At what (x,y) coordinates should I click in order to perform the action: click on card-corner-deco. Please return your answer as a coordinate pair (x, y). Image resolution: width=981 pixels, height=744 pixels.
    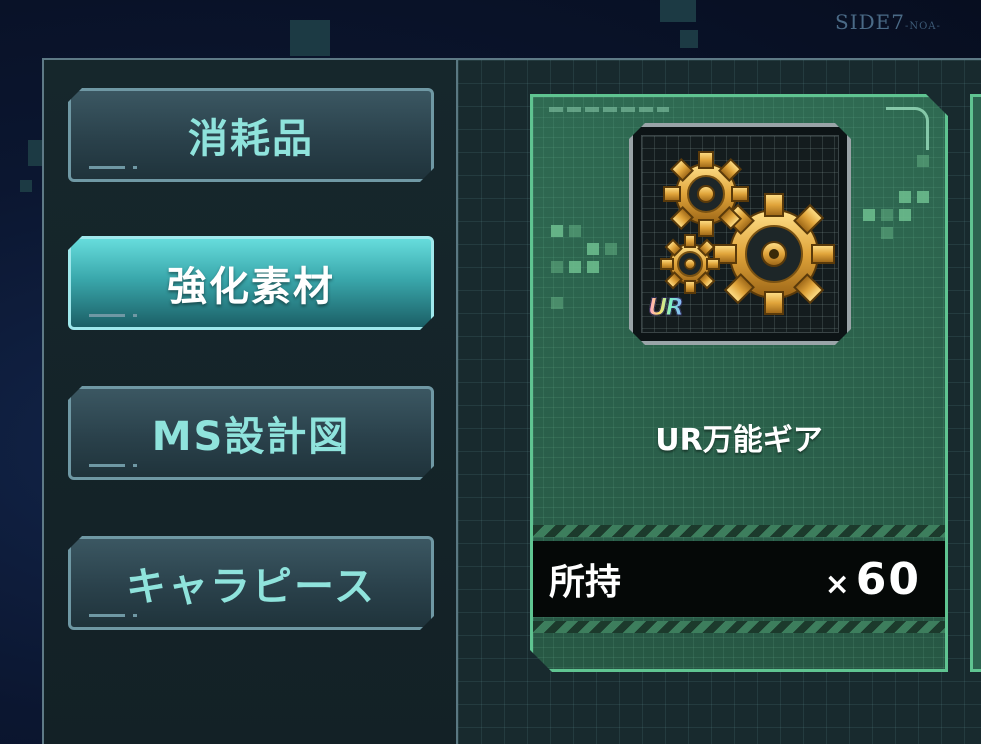
    Looking at the image, I should click on (907, 128).